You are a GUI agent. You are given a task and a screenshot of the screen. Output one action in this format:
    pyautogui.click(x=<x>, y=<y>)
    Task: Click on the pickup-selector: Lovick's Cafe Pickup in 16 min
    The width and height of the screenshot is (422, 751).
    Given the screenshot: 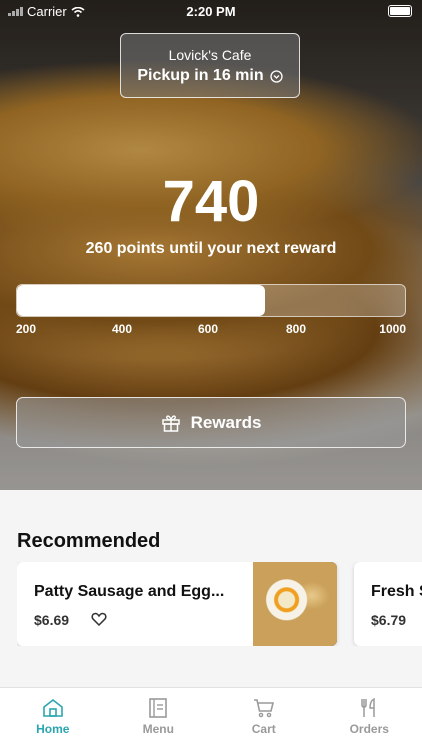 What is the action you would take?
    pyautogui.click(x=210, y=65)
    